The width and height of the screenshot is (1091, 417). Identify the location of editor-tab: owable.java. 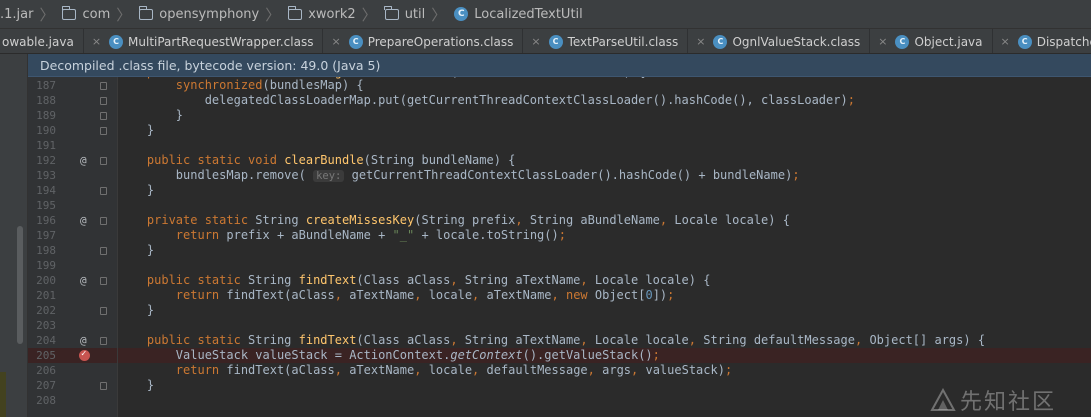
(42, 41).